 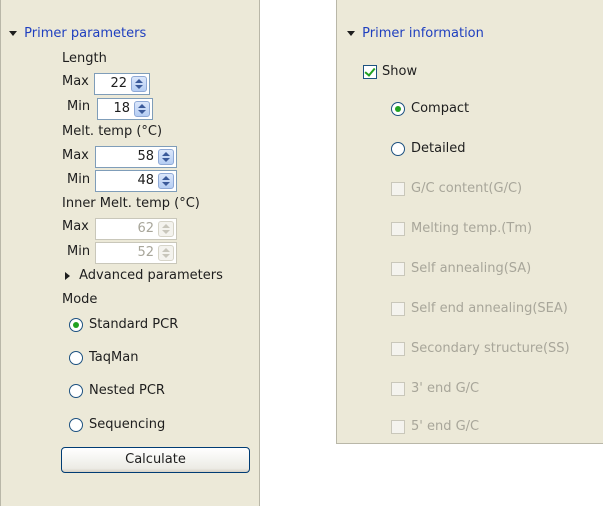 I want to click on melt-temp-max-value: 58, so click(x=145, y=156).